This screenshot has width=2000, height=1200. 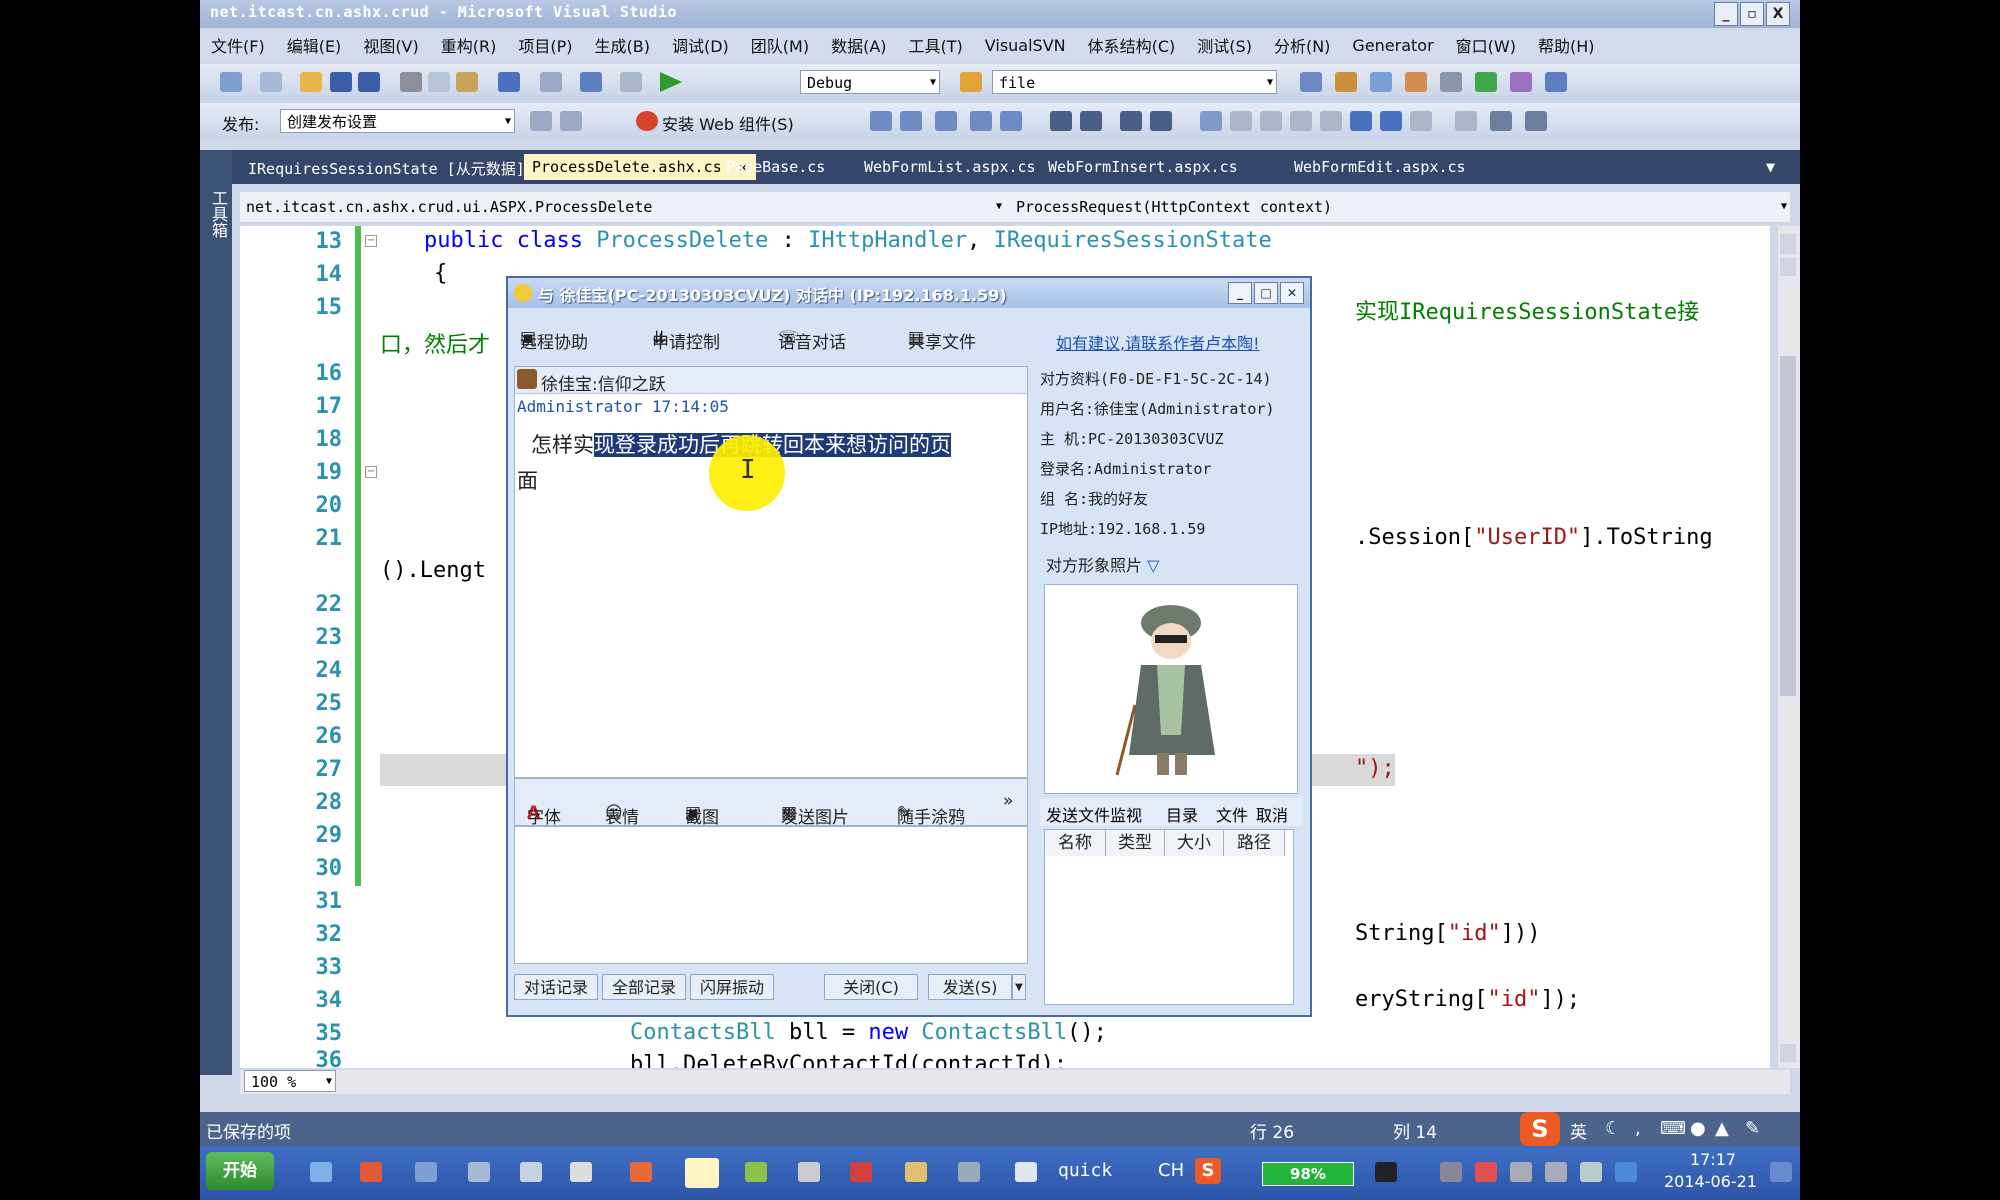 I want to click on uncomment-icon, so click(x=1161, y=121).